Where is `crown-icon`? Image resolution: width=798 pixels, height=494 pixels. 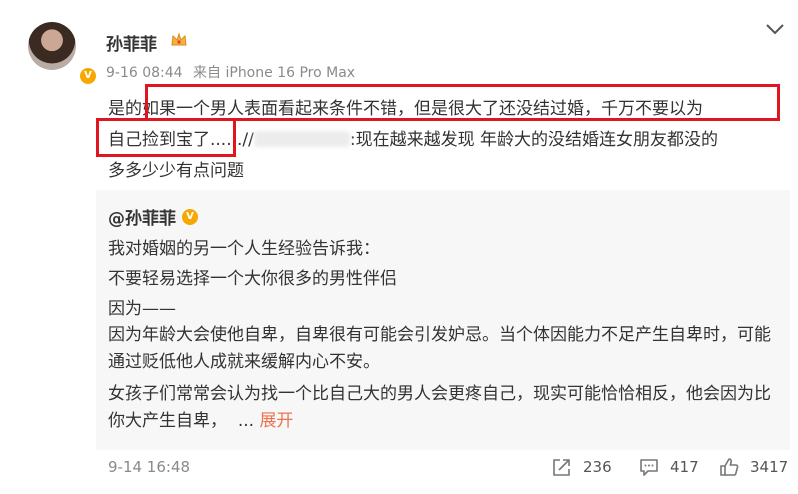
crown-icon is located at coordinates (179, 40).